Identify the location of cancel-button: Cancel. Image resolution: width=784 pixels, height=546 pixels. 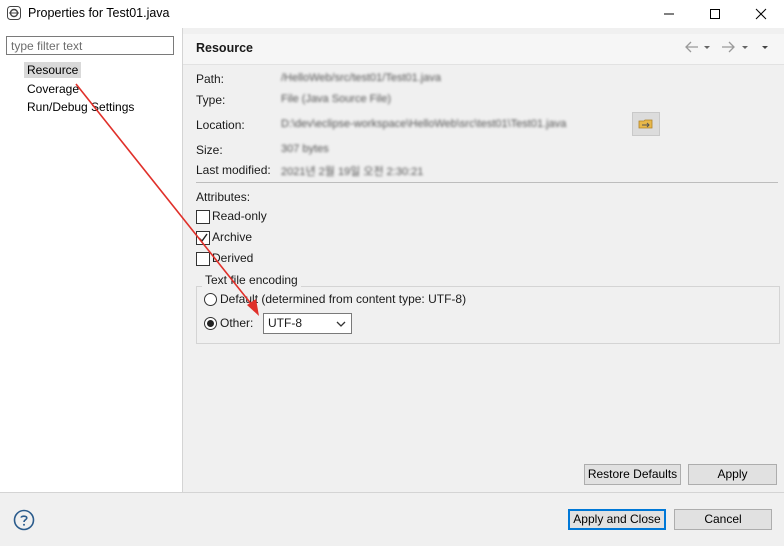
(723, 519).